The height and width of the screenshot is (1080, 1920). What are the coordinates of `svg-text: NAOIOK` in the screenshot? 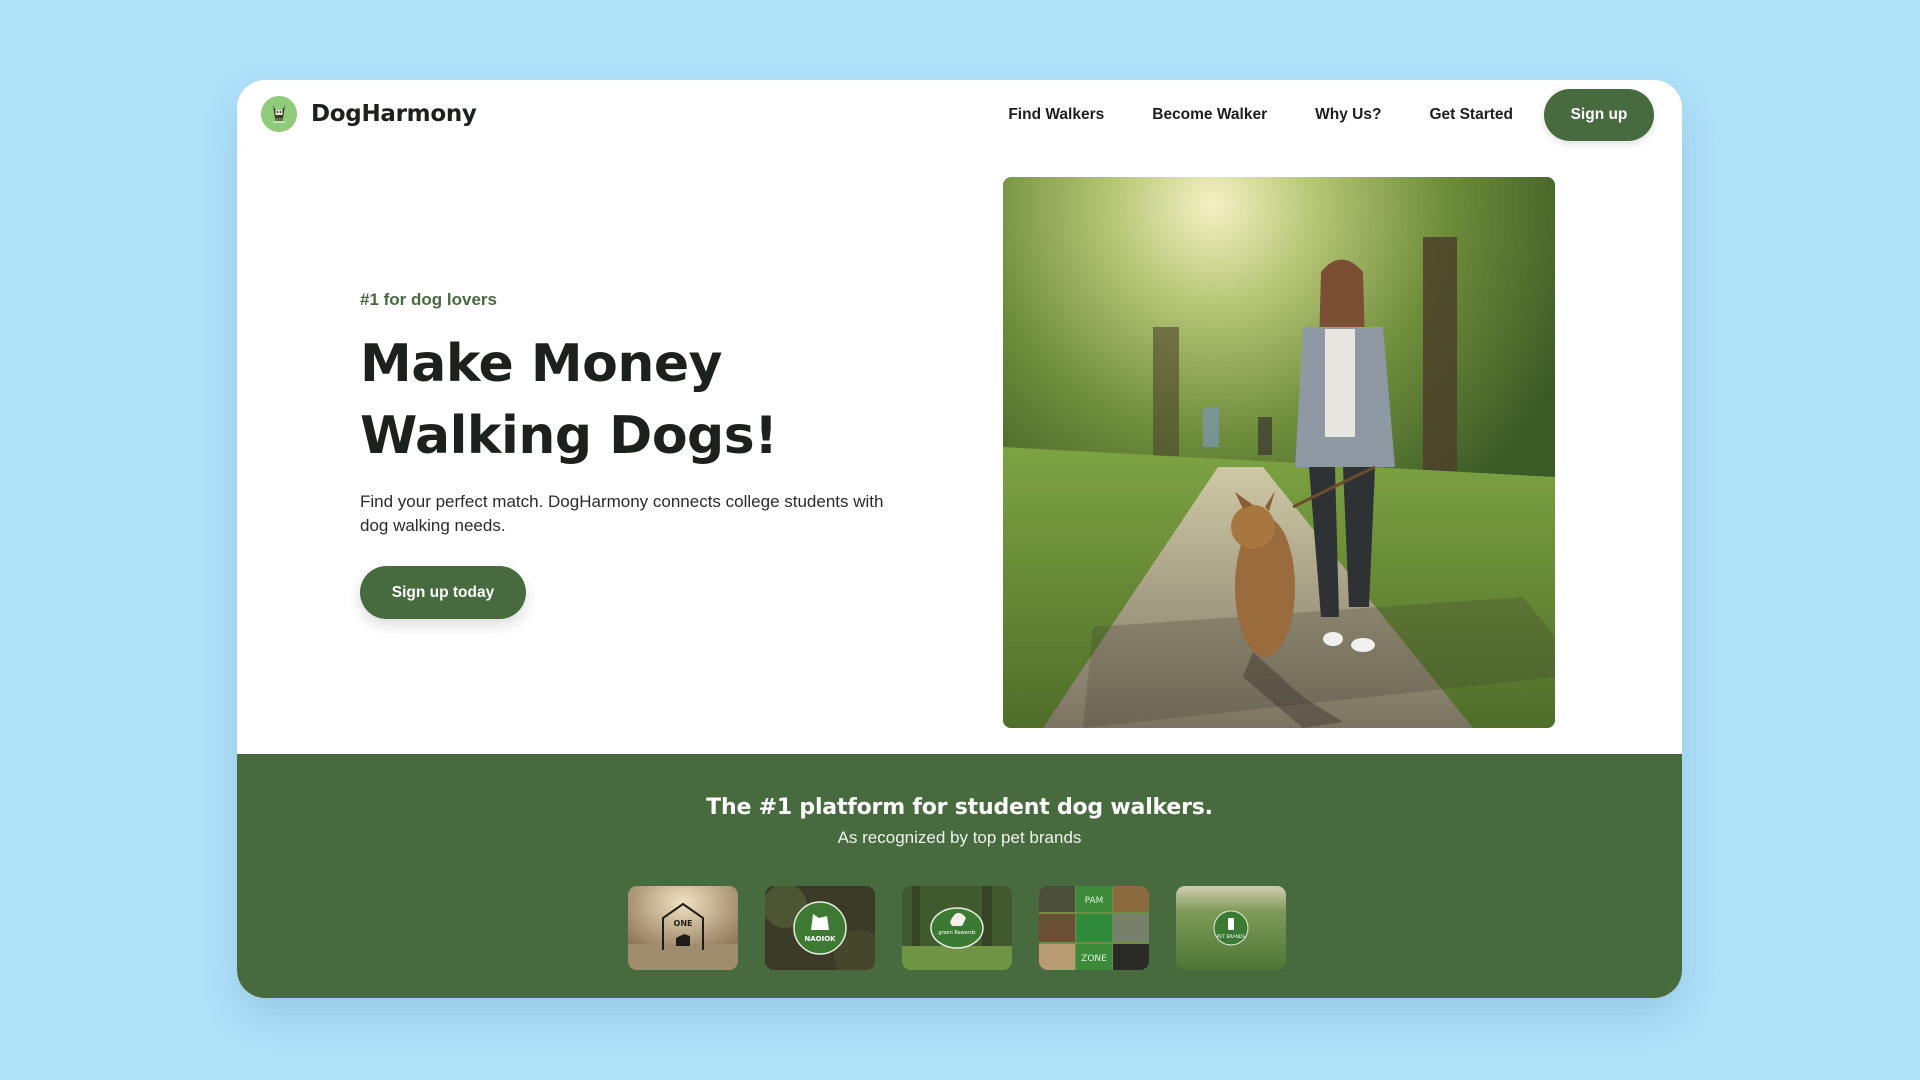 It's located at (820, 939).